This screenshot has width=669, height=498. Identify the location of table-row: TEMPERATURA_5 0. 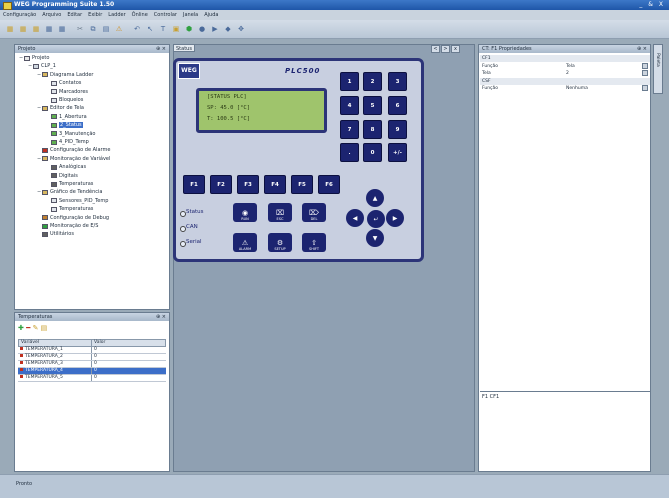
(92, 378).